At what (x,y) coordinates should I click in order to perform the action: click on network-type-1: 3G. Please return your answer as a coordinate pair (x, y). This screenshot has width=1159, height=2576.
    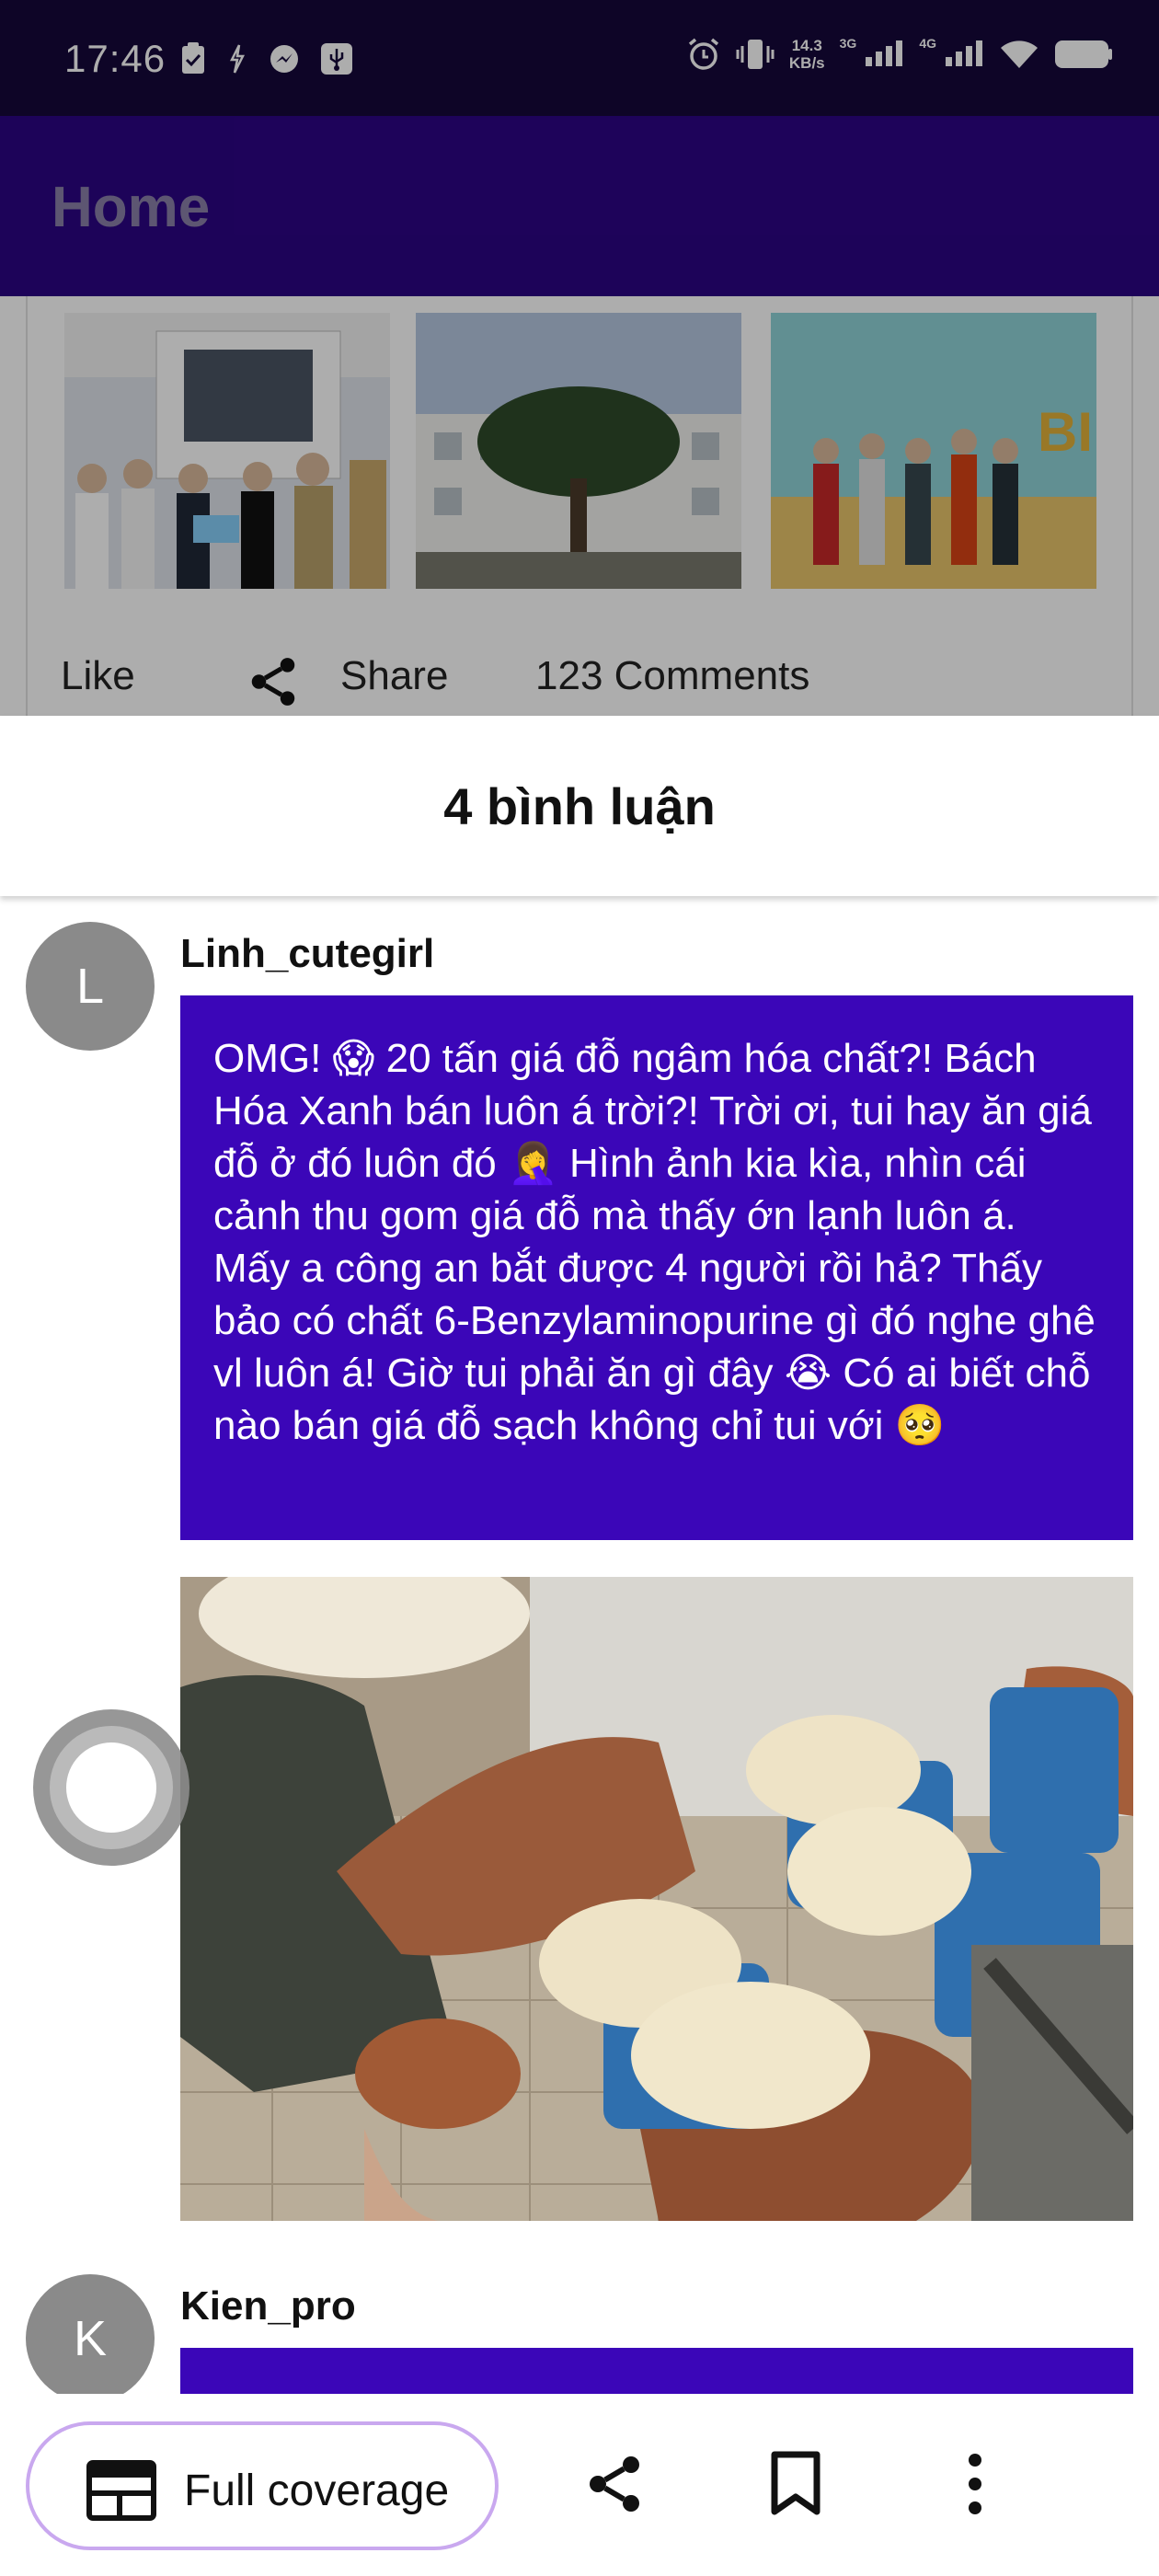
    Looking at the image, I should click on (848, 43).